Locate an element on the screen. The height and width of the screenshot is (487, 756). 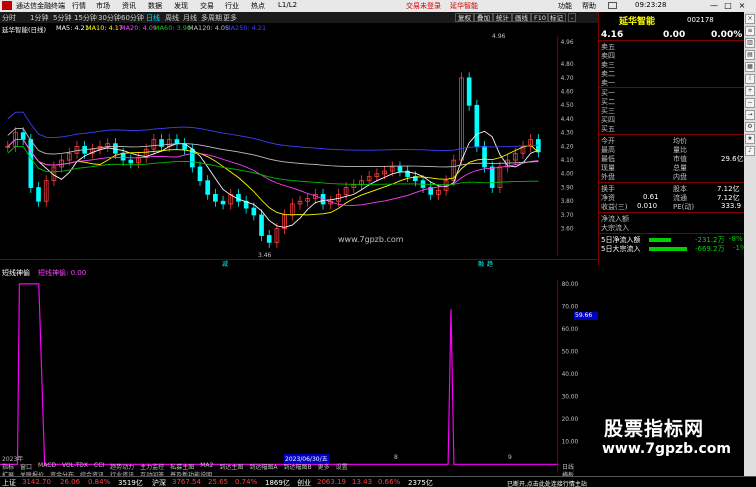
trade-status: 交易未登录 is located at coordinates (423, 6).